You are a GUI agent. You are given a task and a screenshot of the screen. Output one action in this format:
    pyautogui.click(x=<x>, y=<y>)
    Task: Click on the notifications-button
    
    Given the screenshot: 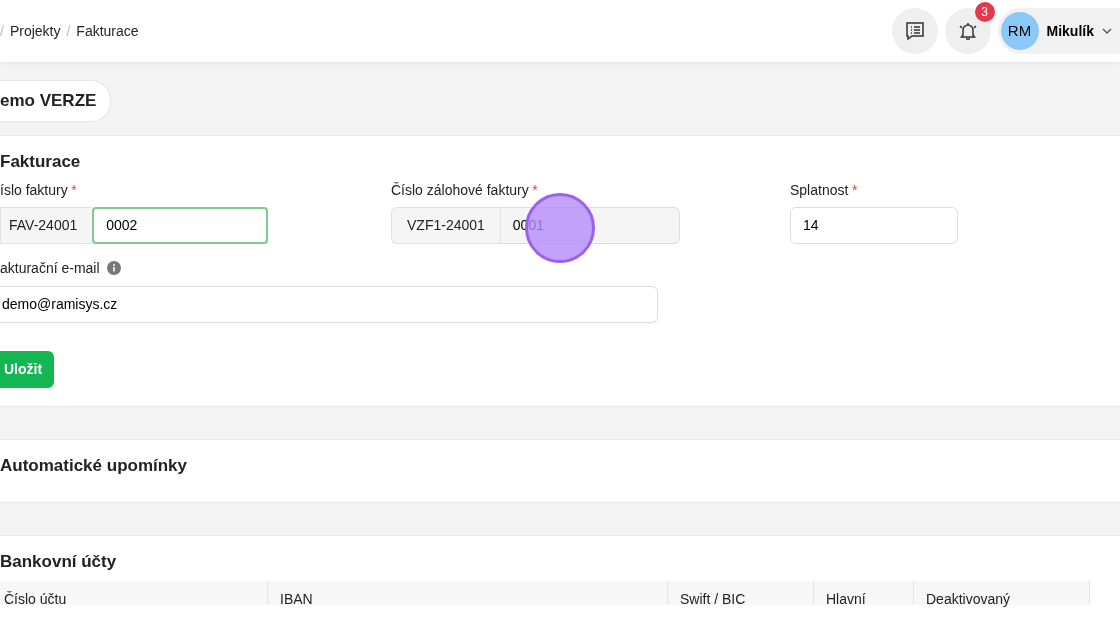 What is the action you would take?
    pyautogui.click(x=967, y=31)
    